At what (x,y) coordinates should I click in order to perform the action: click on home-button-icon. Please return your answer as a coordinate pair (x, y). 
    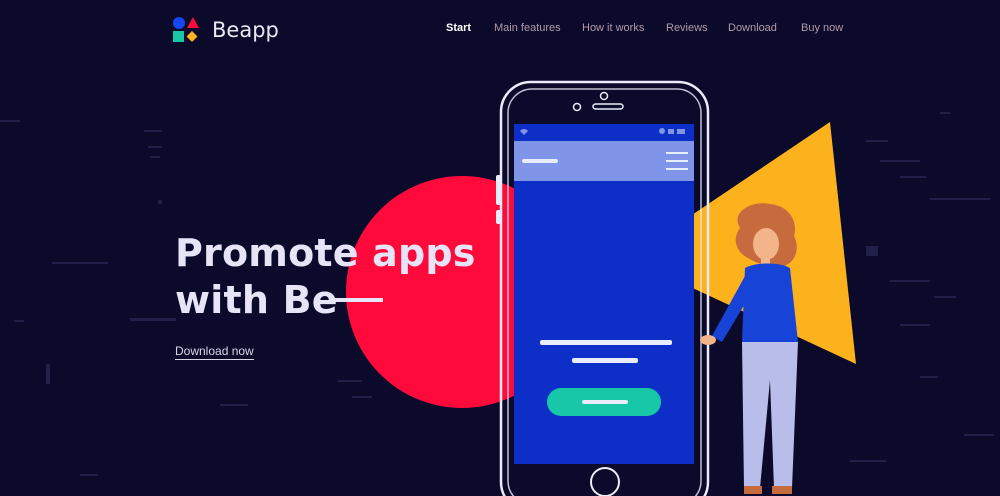
    Looking at the image, I should click on (605, 481).